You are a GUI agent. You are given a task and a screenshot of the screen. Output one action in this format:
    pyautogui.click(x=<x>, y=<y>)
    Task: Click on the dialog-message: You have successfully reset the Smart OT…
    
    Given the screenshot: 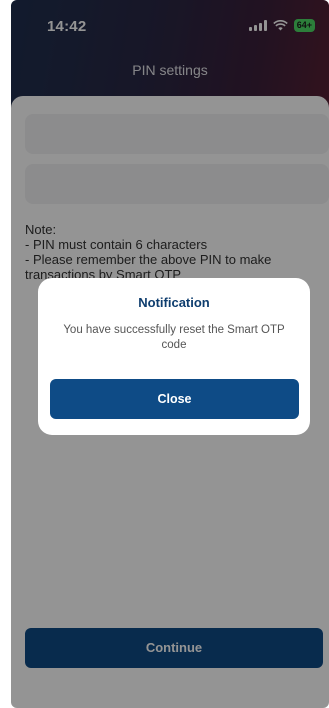 What is the action you would take?
    pyautogui.click(x=174, y=337)
    